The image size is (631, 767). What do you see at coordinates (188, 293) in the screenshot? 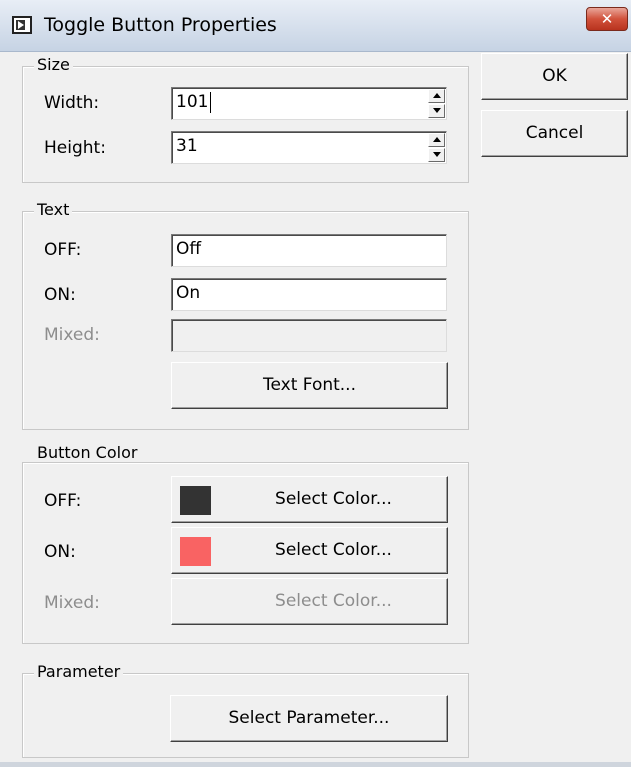
I see `text-on-value: On` at bounding box center [188, 293].